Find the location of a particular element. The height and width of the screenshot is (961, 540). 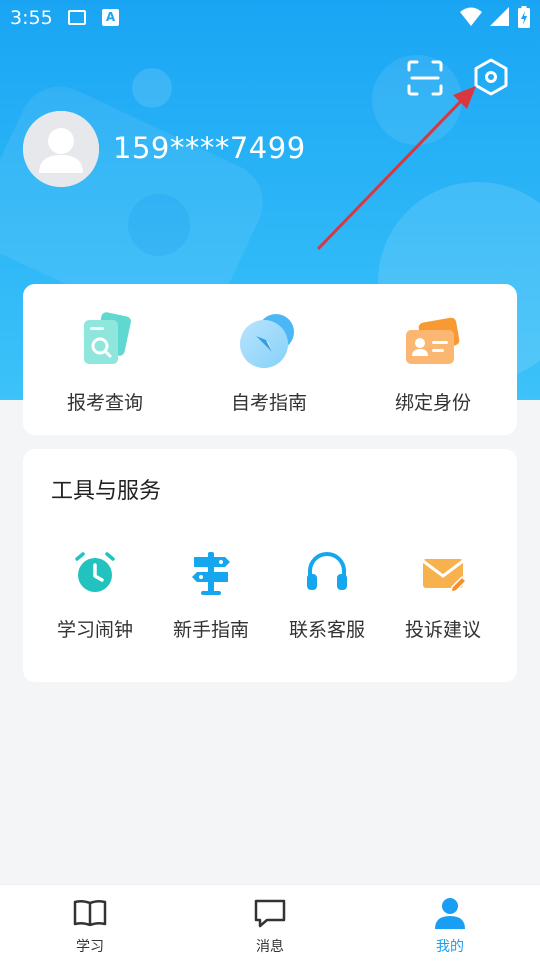

bottom-navigation: 学习 消息 我的 is located at coordinates (270, 922).